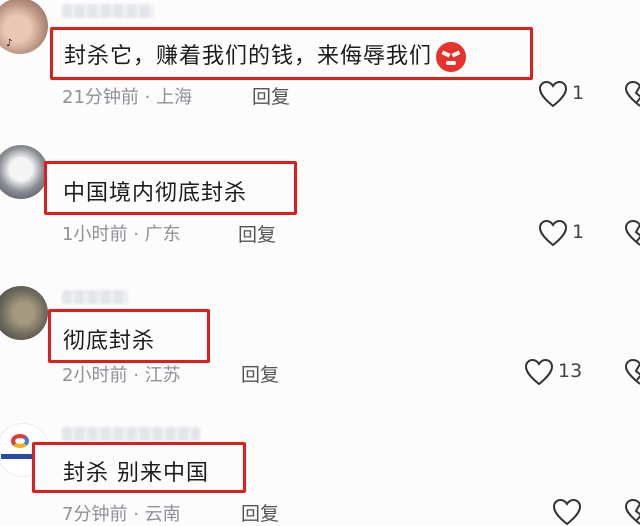 The image size is (640, 526). I want to click on logo-icon, so click(20, 441).